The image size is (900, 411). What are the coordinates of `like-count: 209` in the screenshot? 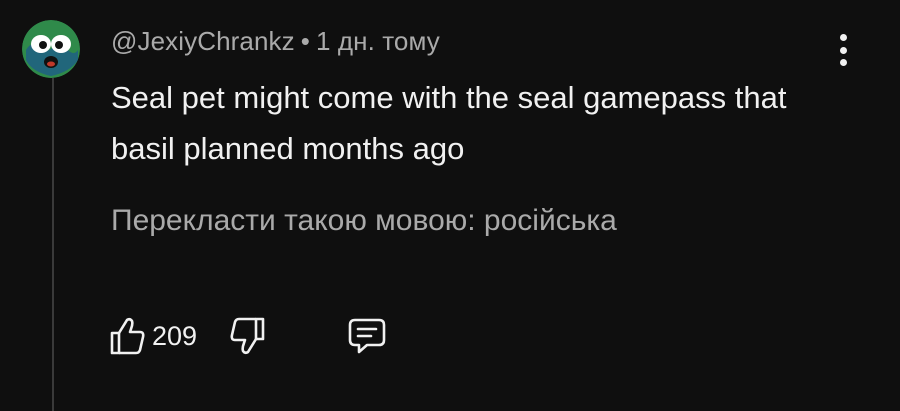 It's located at (175, 335).